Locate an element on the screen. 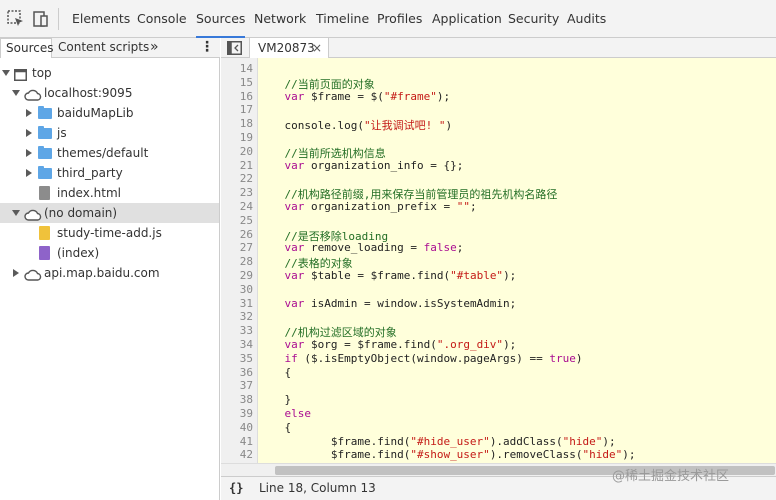 This screenshot has height=500, width=776. line-number: 30 is located at coordinates (246, 289).